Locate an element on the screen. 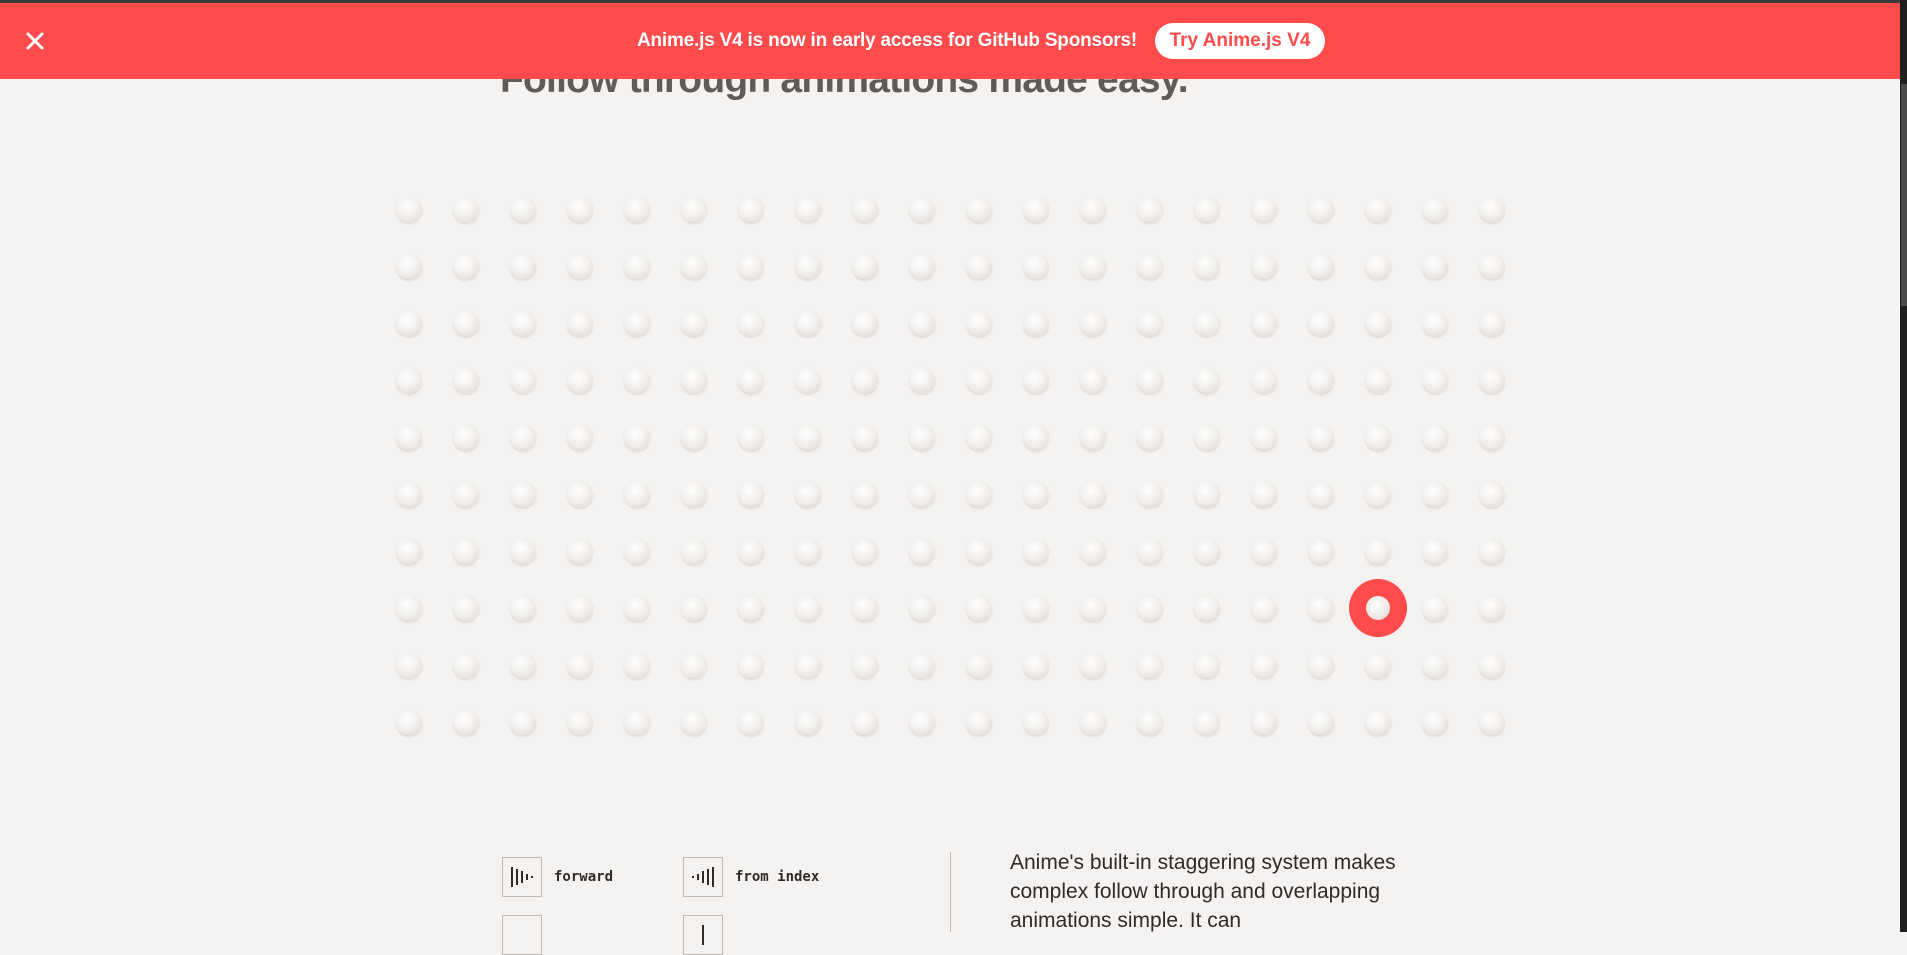  try-anime-v4-button: Try Anime.js V4 is located at coordinates (1240, 41).